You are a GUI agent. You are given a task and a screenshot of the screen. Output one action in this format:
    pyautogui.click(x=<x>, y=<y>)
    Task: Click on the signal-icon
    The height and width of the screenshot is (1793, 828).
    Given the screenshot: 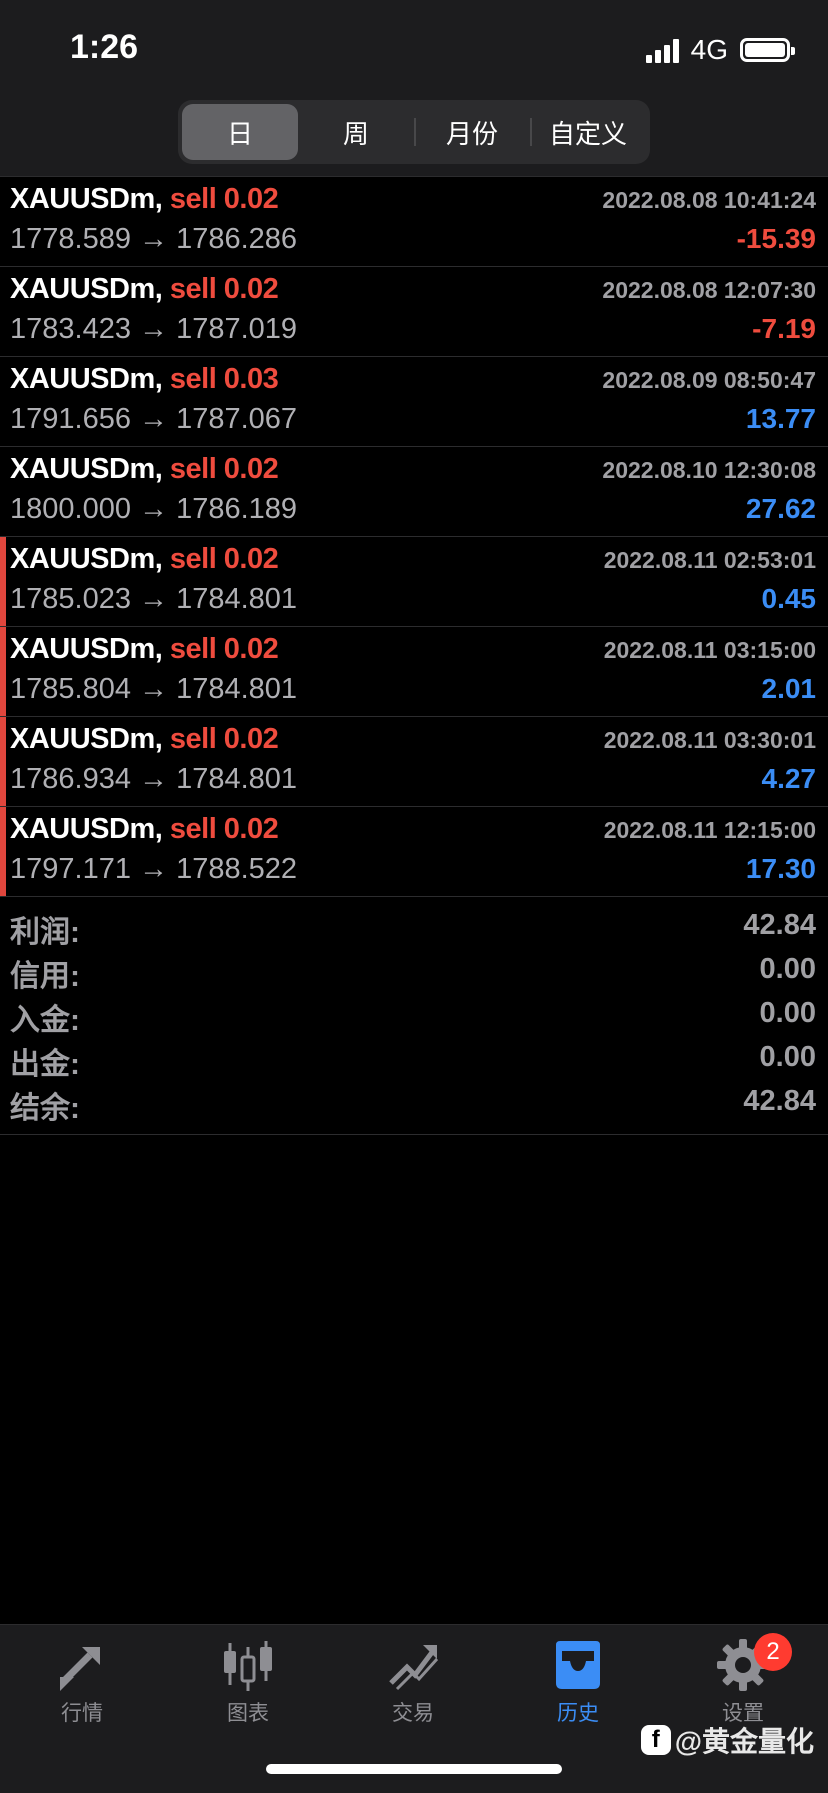 What is the action you would take?
    pyautogui.click(x=662, y=50)
    